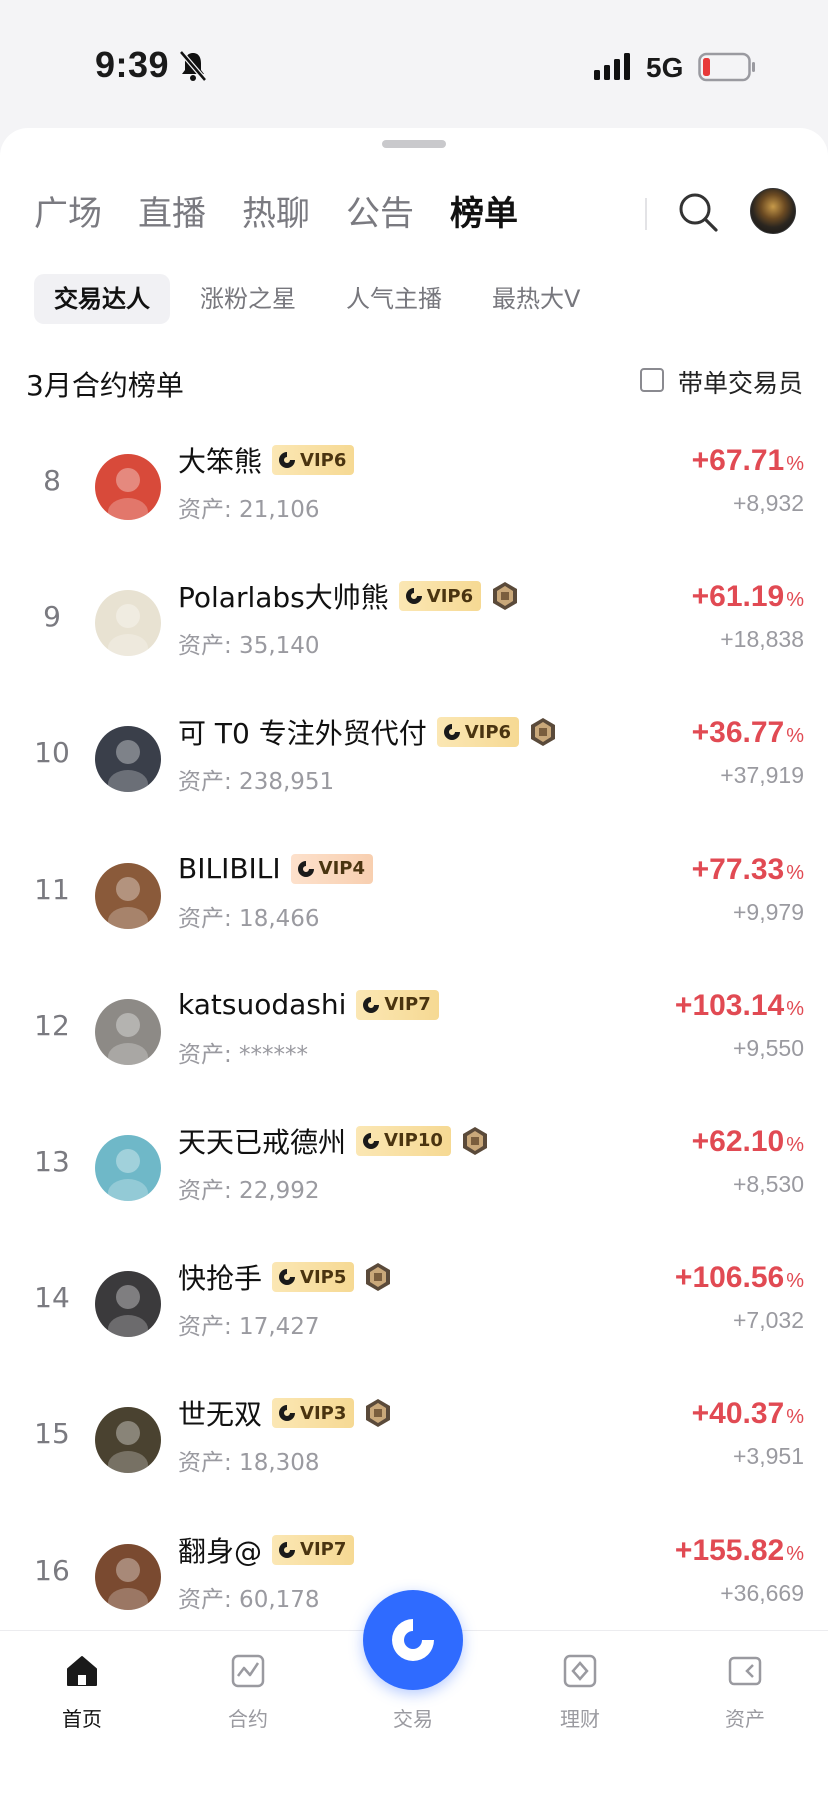 This screenshot has width=828, height=1801. Describe the element at coordinates (313, 1277) in the screenshot. I see `vip-badge: VIP5` at that location.